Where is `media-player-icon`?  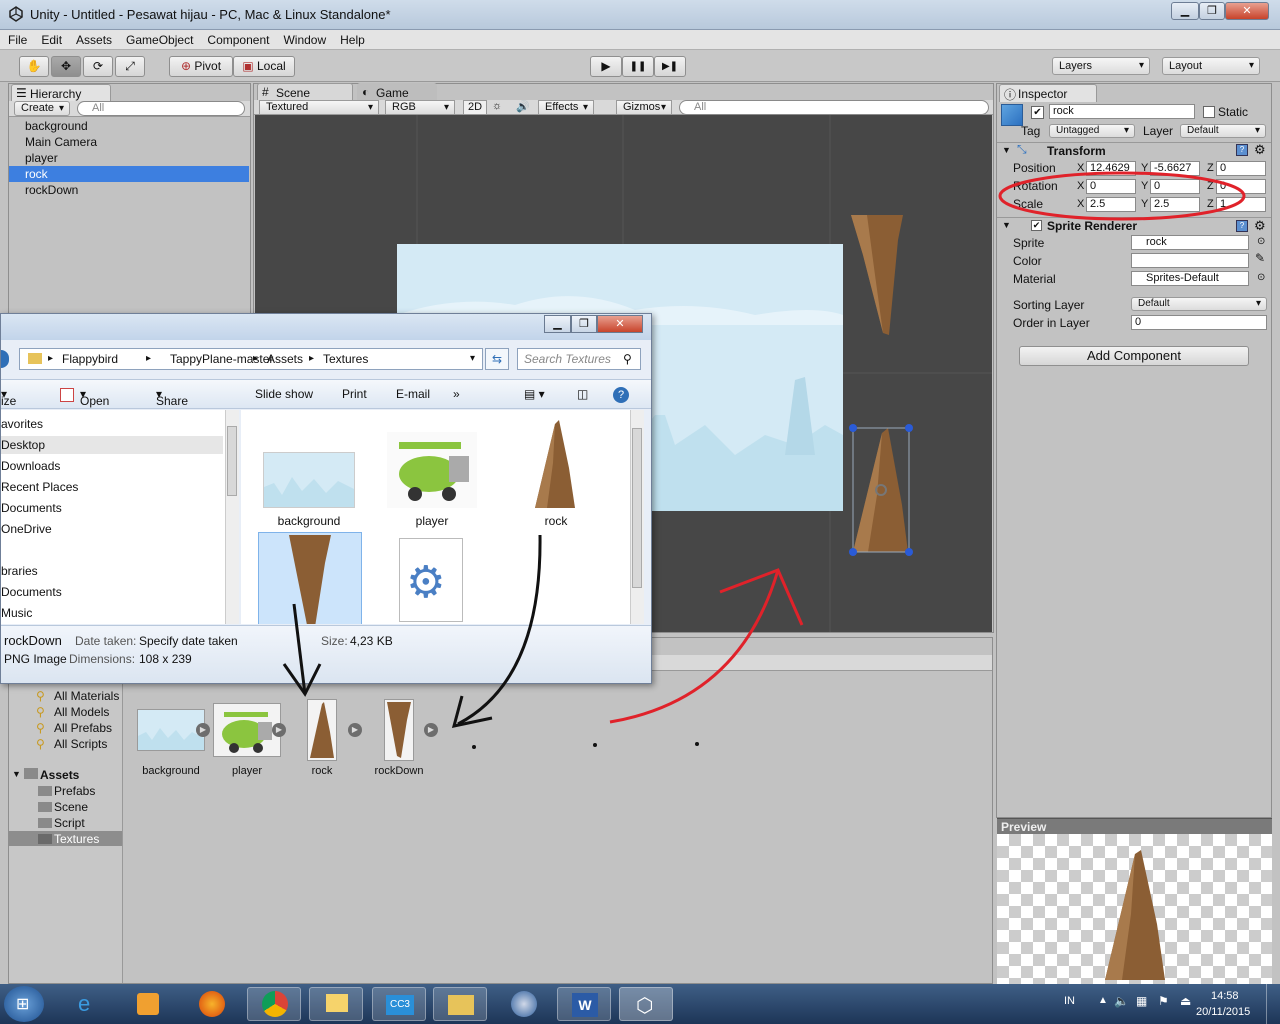 media-player-icon is located at coordinates (148, 1004).